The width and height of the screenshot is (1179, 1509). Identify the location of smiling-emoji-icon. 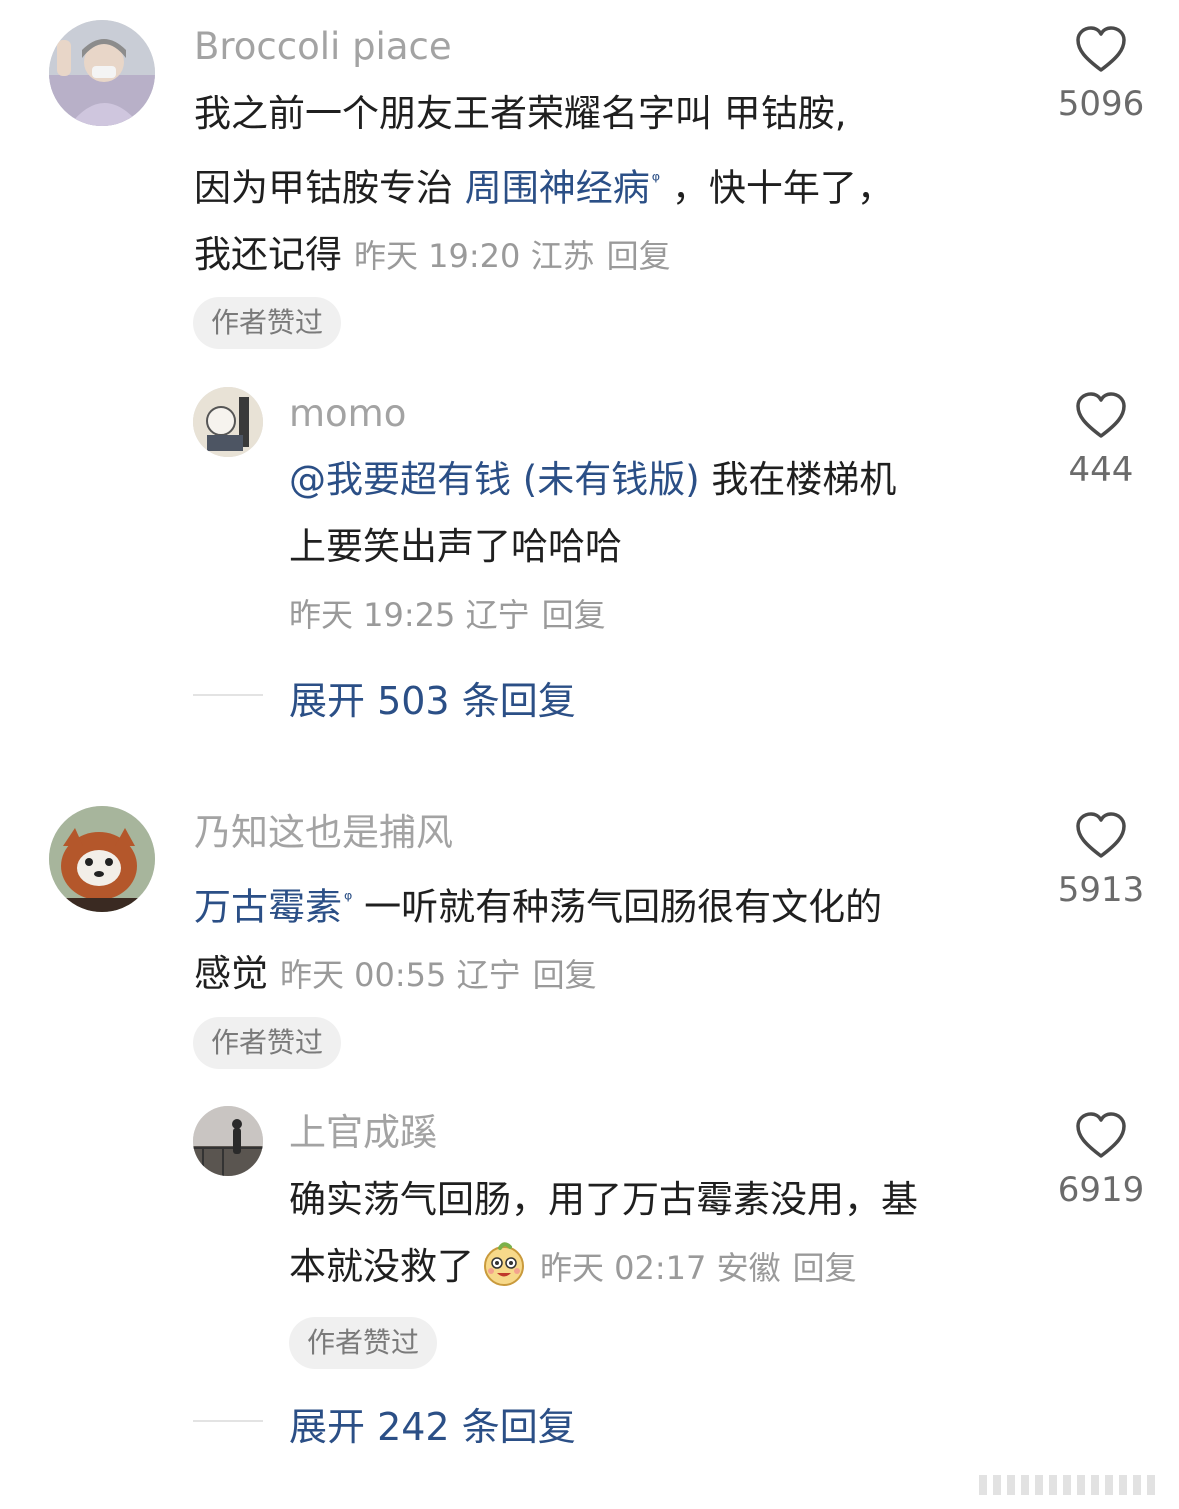
(504, 1264).